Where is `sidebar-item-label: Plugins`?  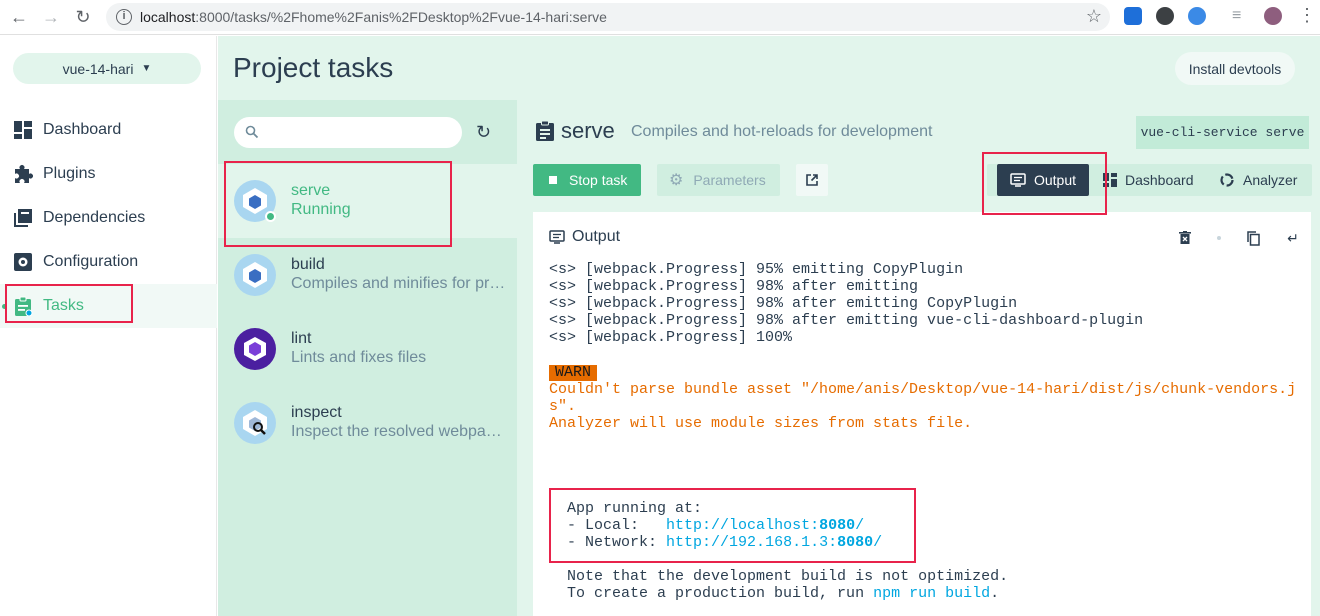 sidebar-item-label: Plugins is located at coordinates (69, 173).